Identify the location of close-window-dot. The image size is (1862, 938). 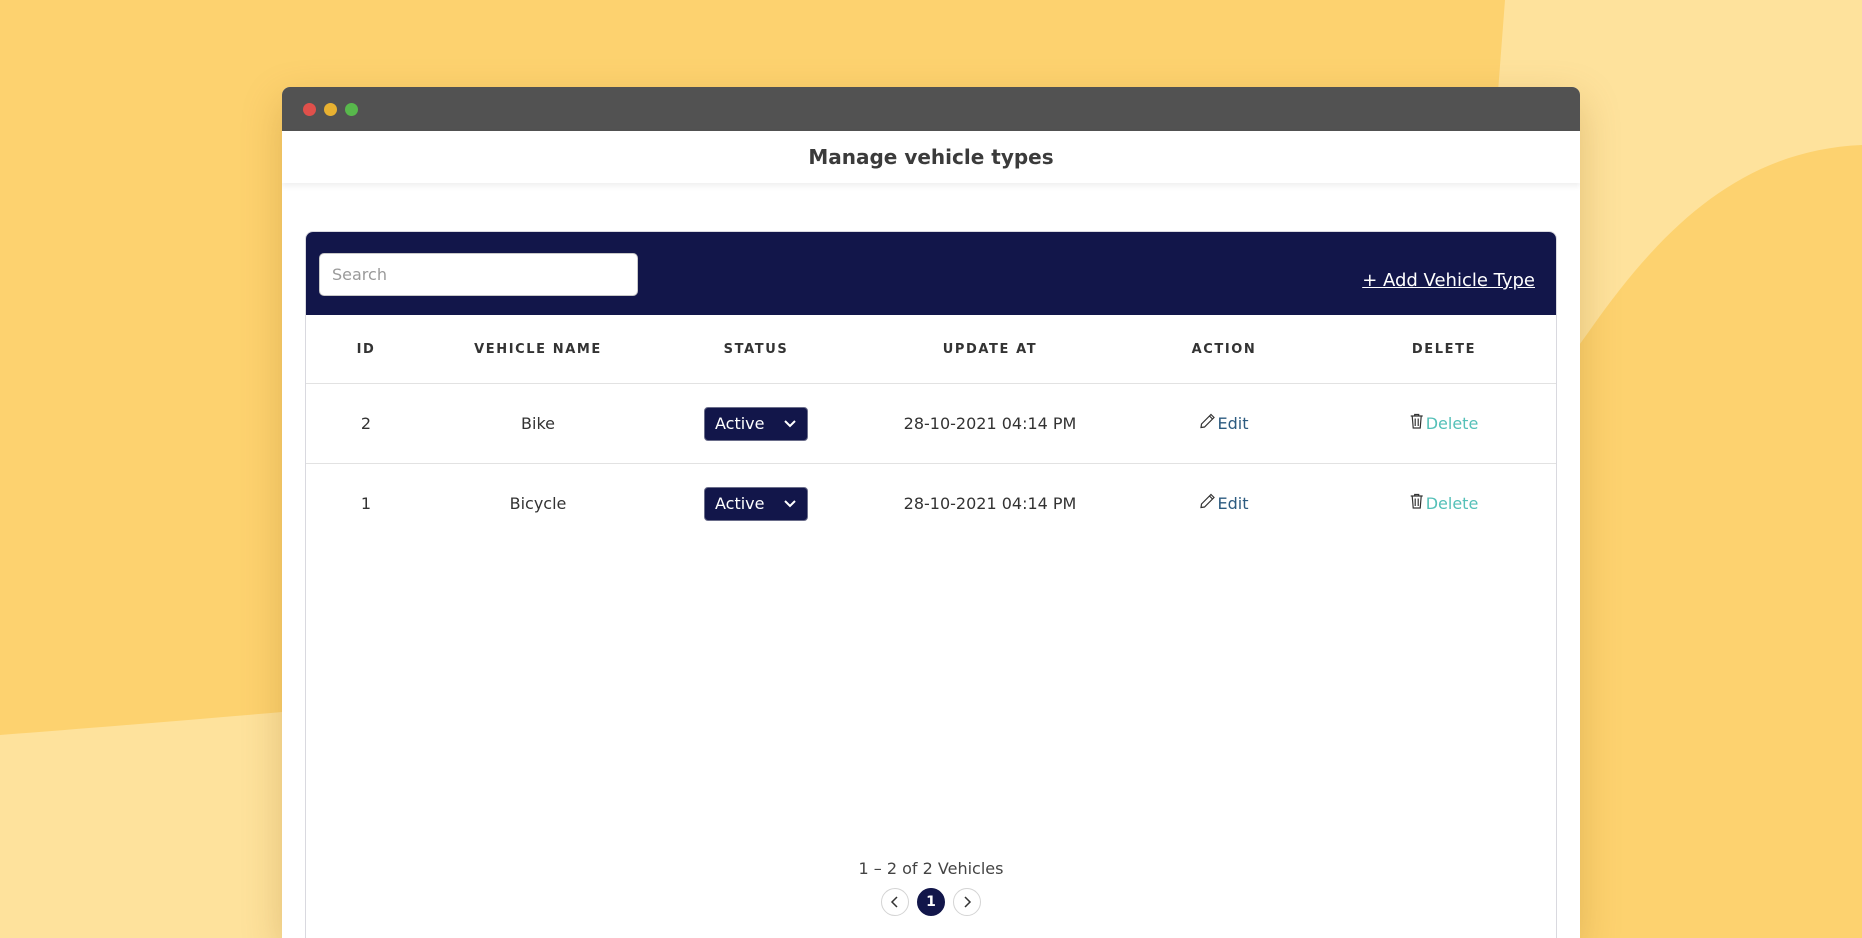
(309, 109).